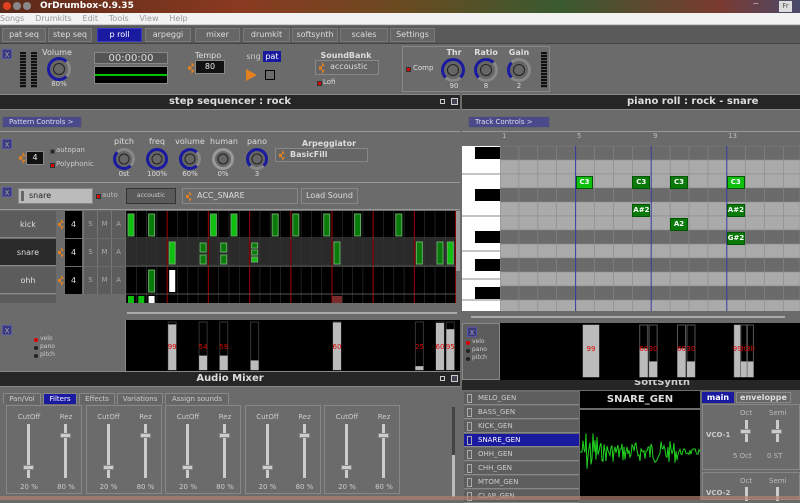 Image resolution: width=800 pixels, height=503 pixels. Describe the element at coordinates (631, 230) in the screenshot. I see `piano-roll-grid: C3 C3 C3 C3 A#2 A#2 A2 G#2` at that location.